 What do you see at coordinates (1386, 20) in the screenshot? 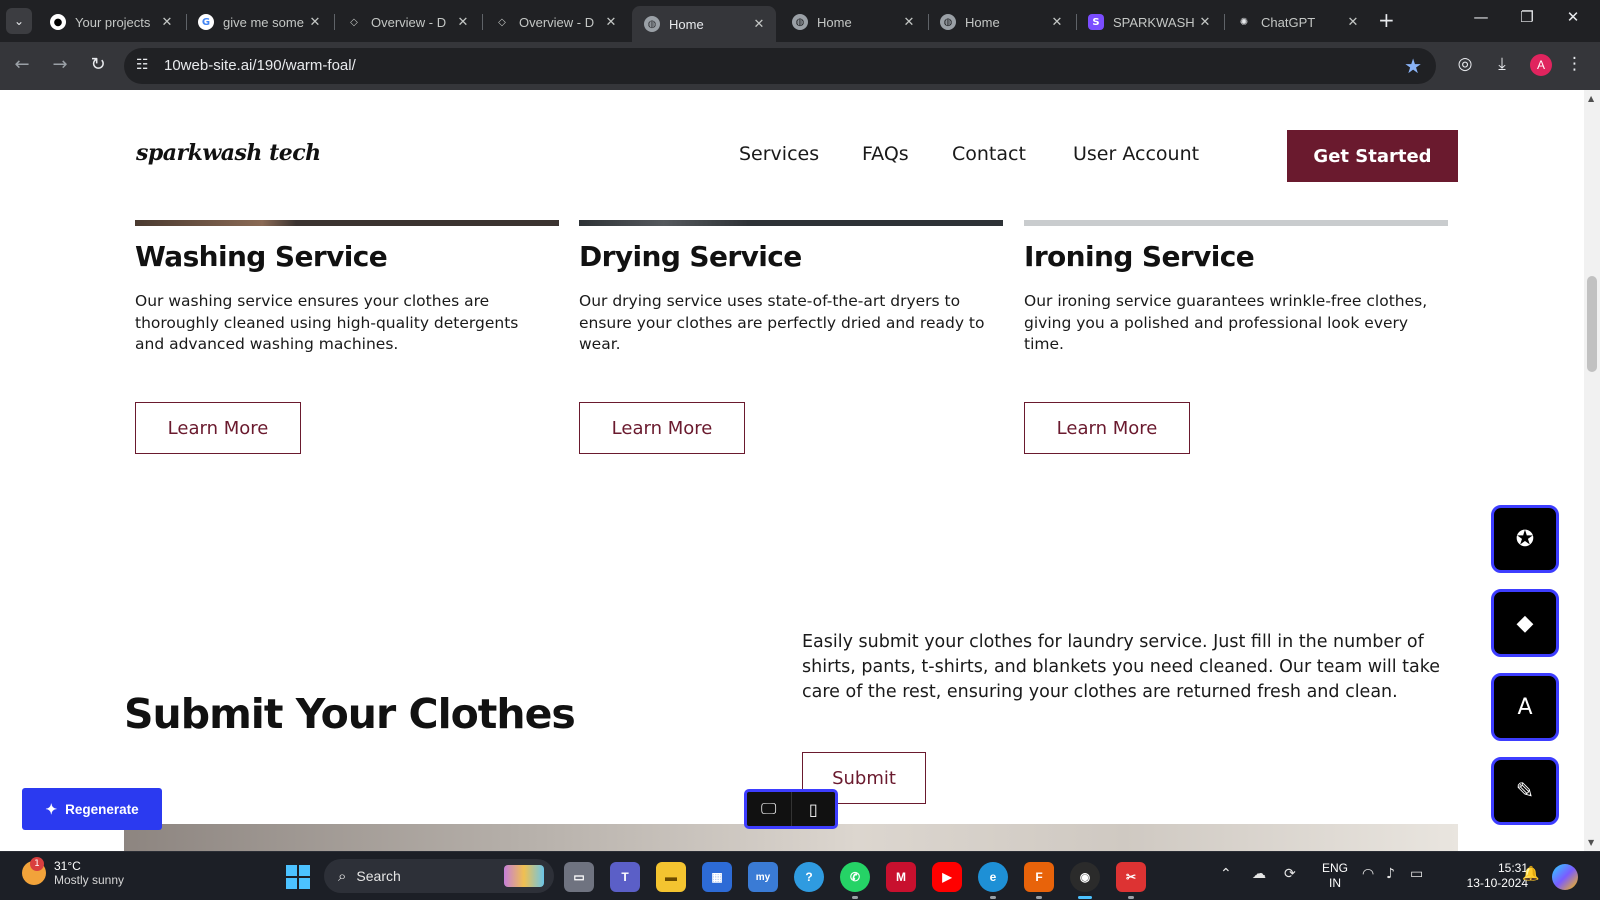
I see `new-tab-icon: +` at bounding box center [1386, 20].